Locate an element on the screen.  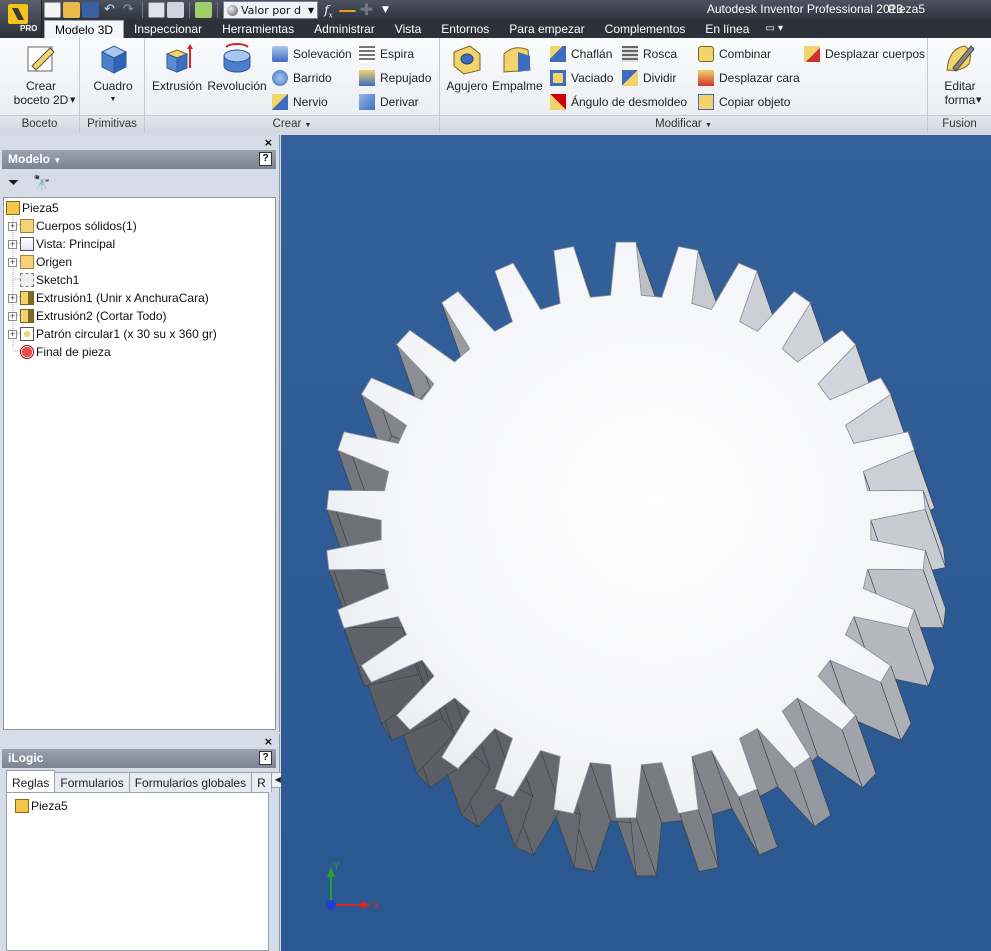
revolve-button: Revolución is located at coordinates (237, 67).